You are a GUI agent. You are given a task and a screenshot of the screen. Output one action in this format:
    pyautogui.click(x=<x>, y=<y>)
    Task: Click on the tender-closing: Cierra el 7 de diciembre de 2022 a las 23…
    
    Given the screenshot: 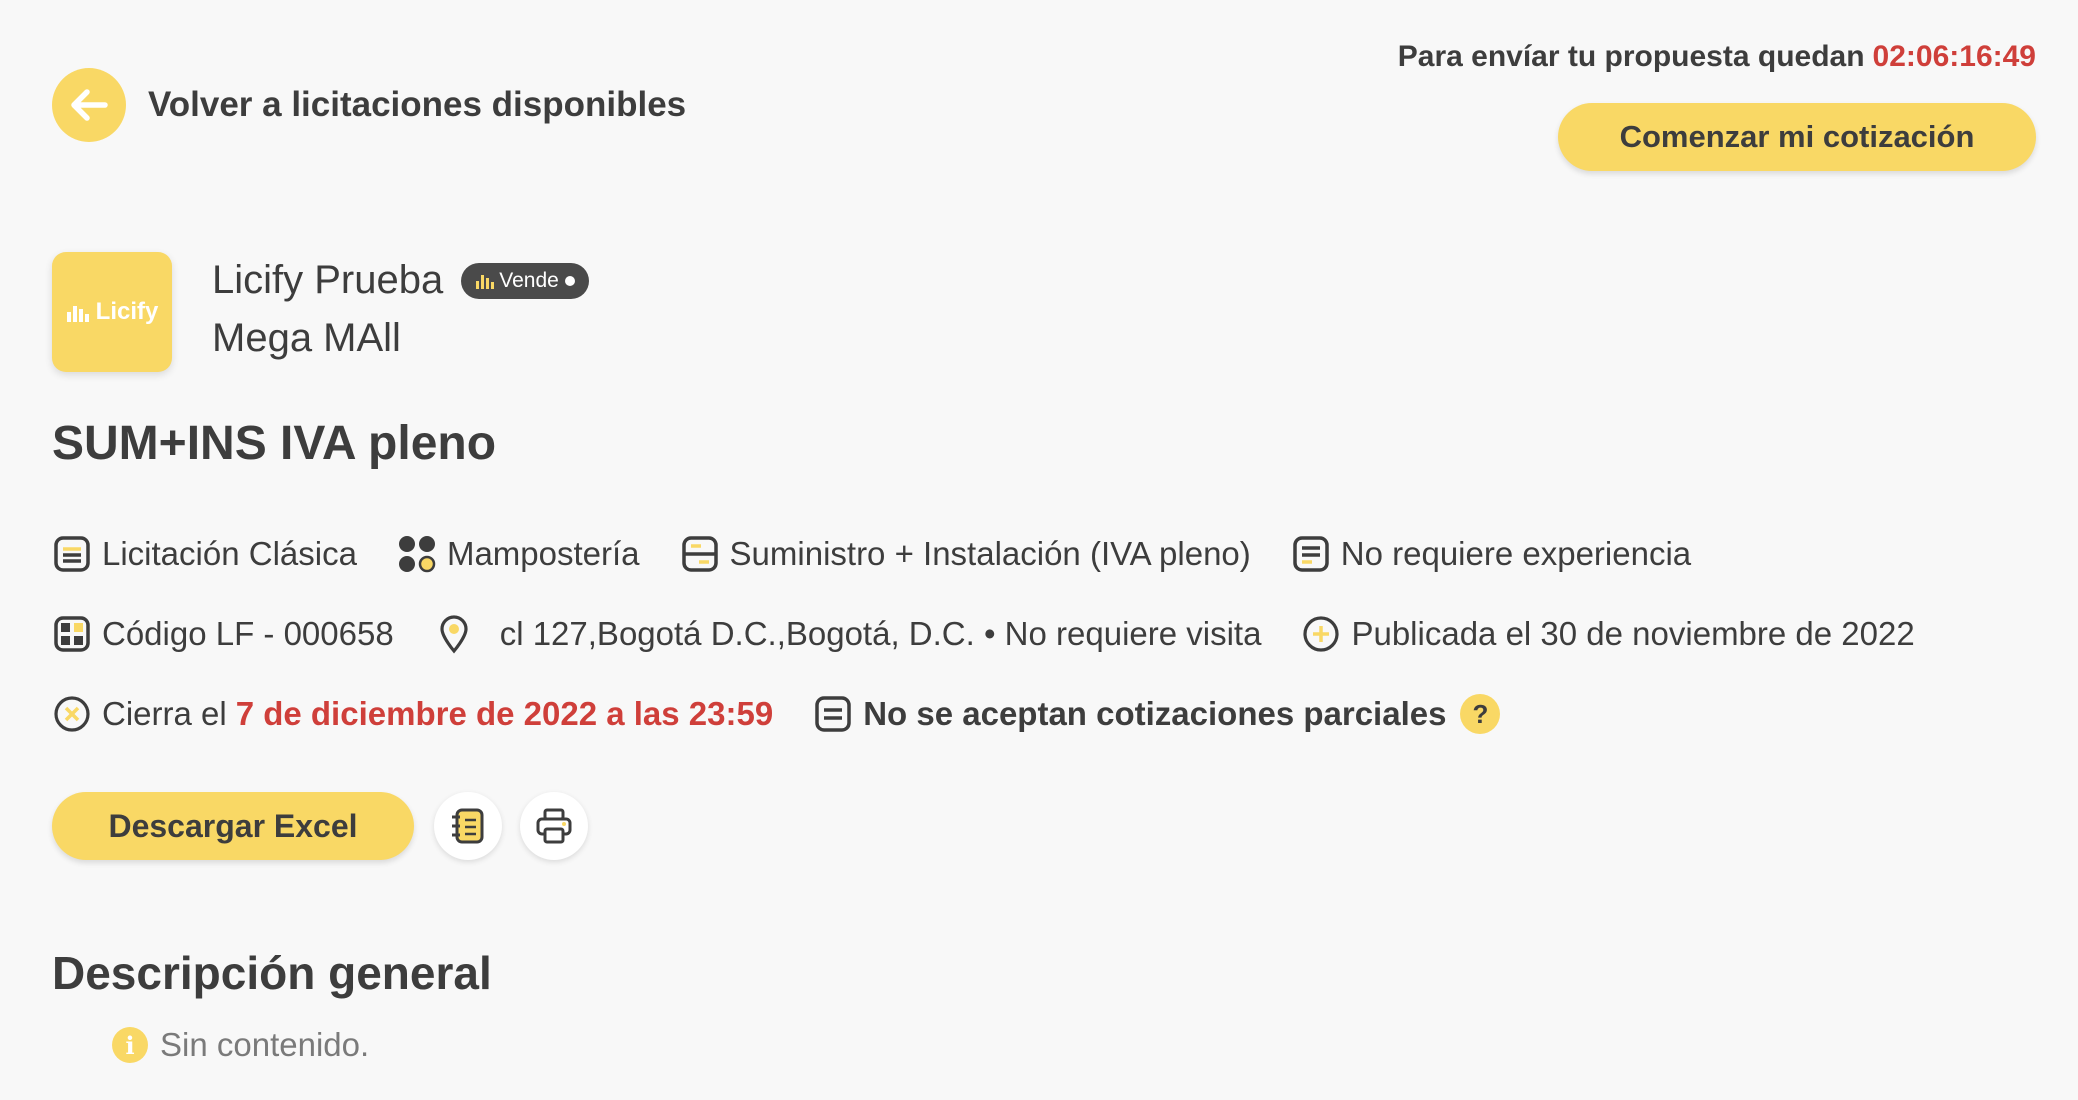 What is the action you would take?
    pyautogui.click(x=412, y=714)
    